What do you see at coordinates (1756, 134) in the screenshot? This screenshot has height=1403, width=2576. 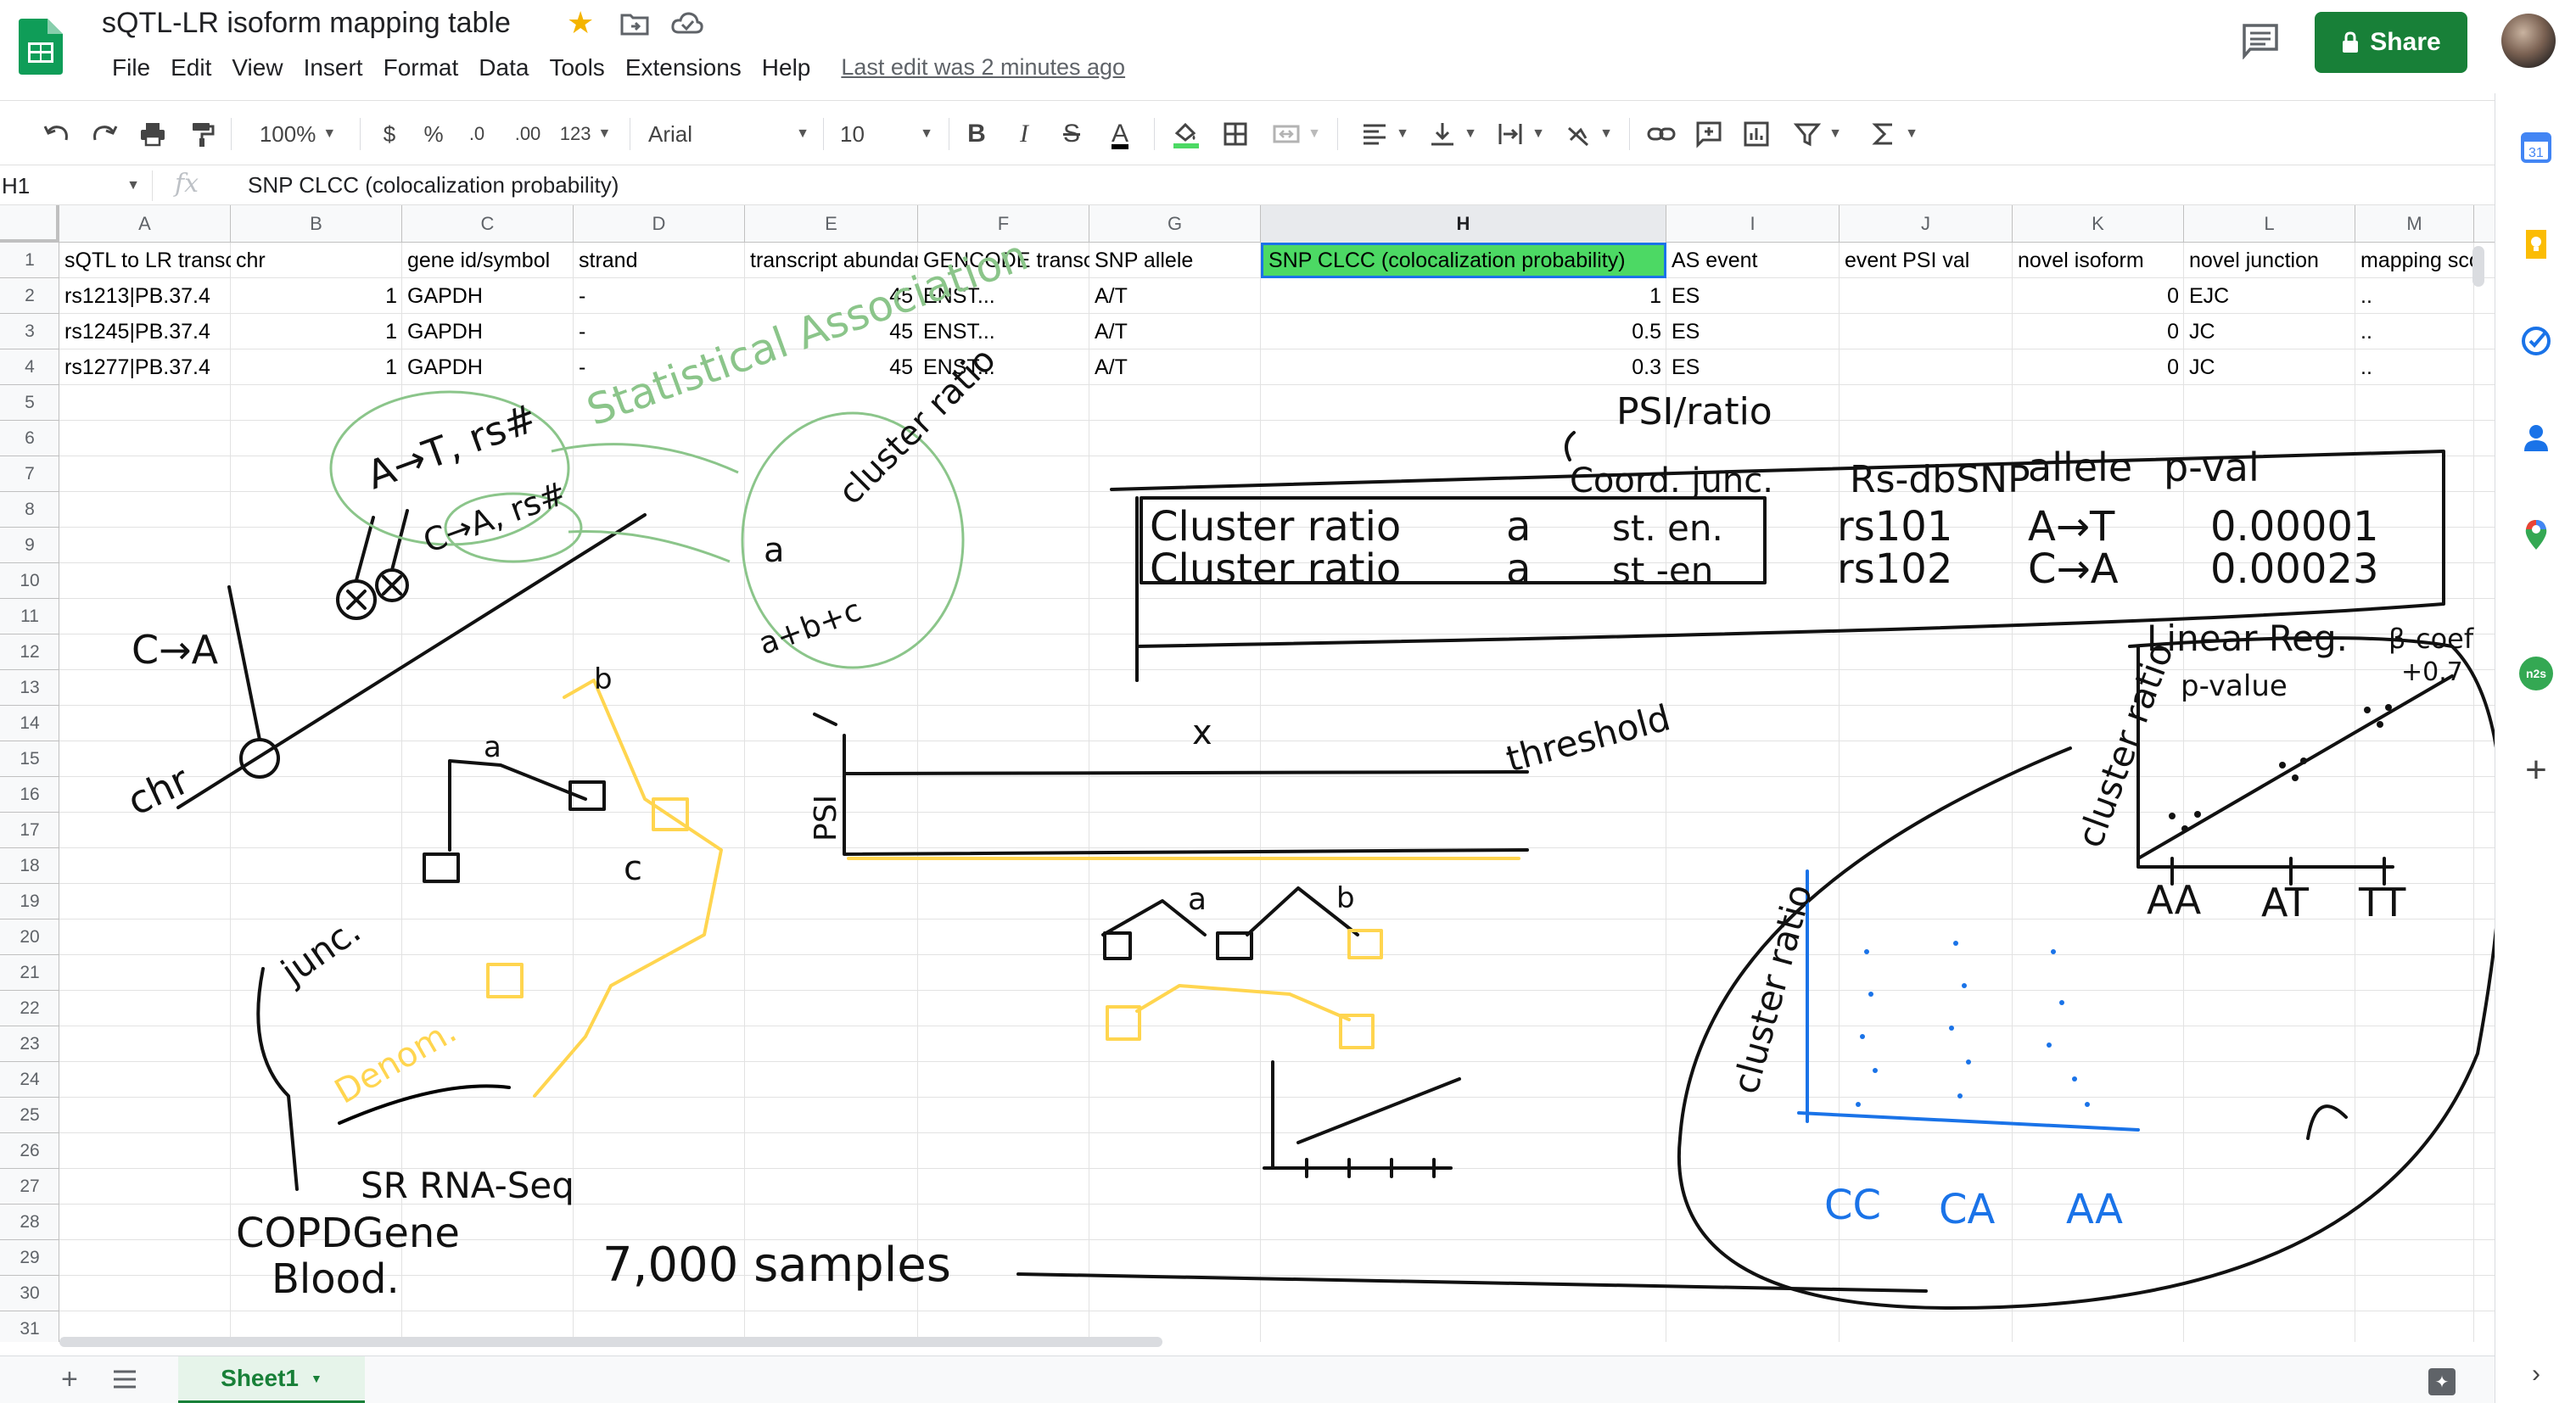 I see `insert-chart-icon` at bounding box center [1756, 134].